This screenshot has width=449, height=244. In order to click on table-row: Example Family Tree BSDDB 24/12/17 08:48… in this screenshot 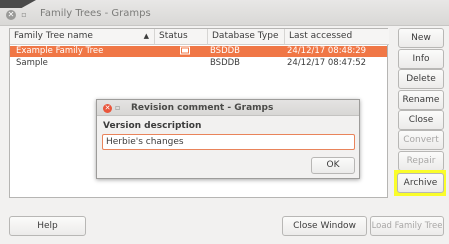, I will do `click(198, 51)`.